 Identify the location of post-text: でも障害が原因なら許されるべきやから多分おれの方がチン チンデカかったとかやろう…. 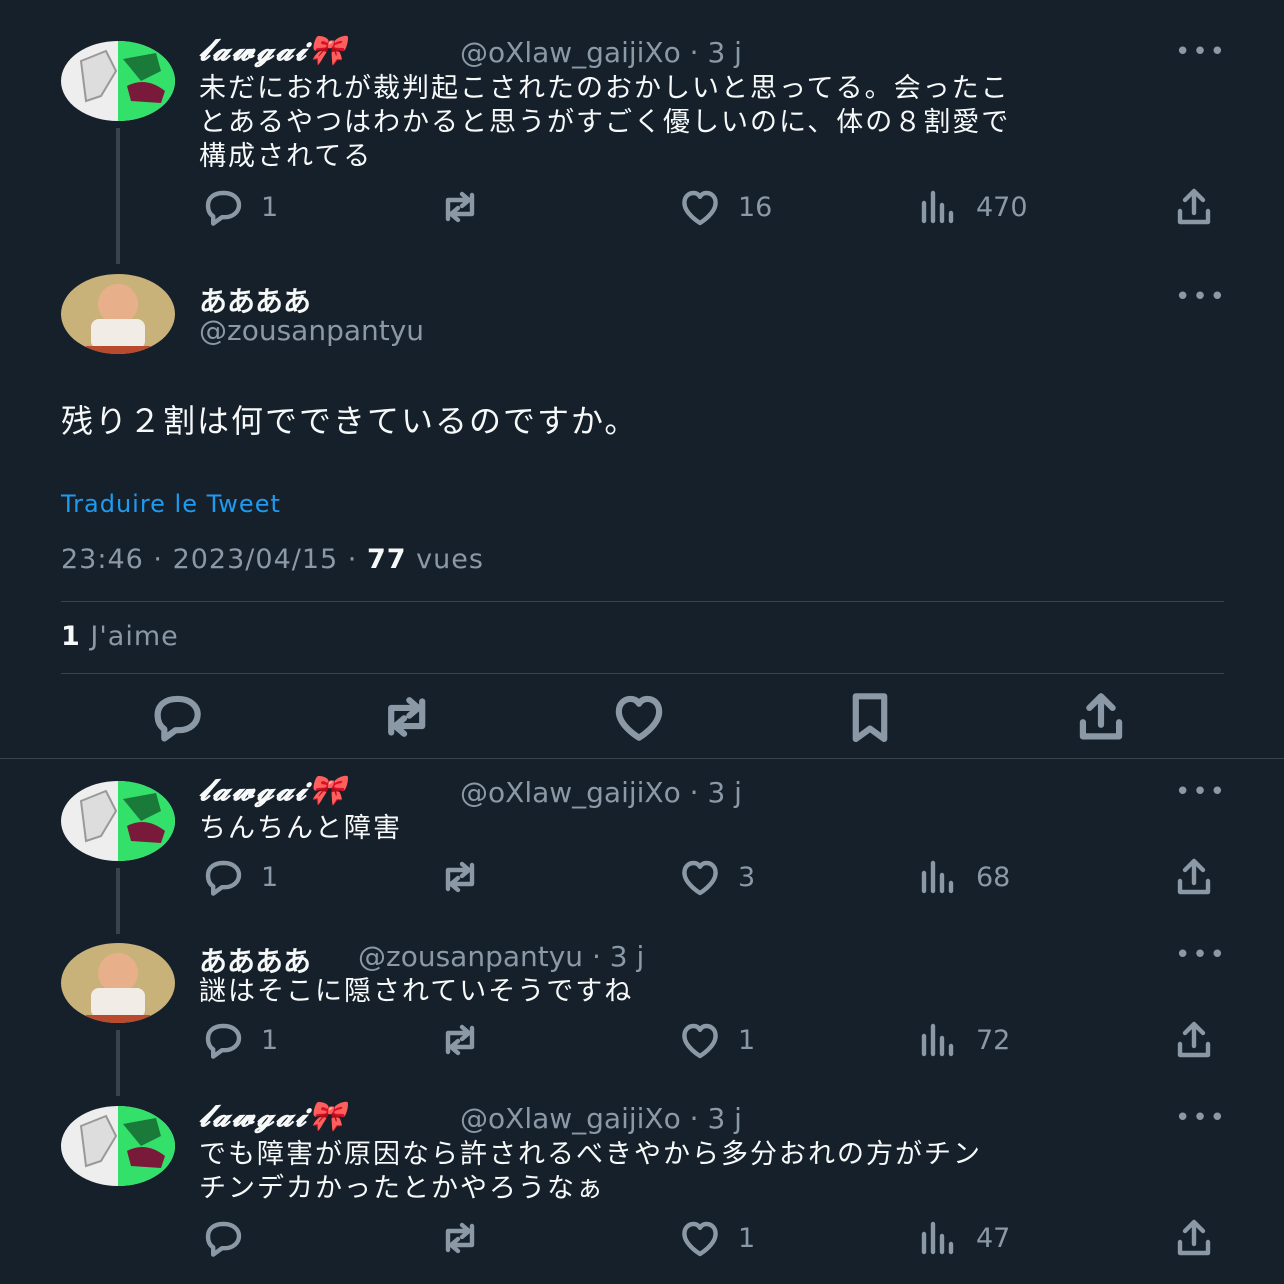
(714, 1172).